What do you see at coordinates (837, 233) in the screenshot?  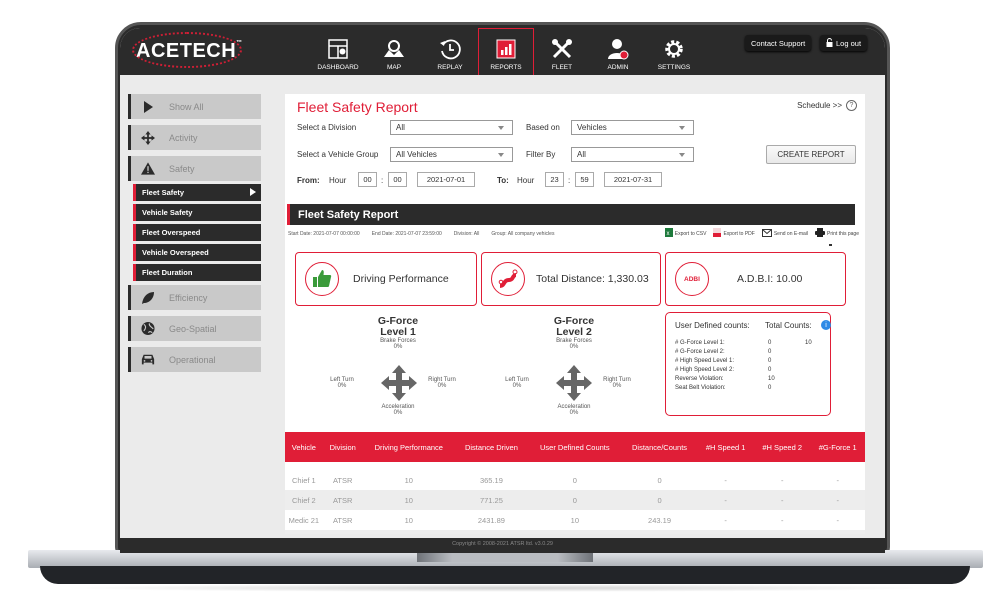 I see `print-button: Print this page` at bounding box center [837, 233].